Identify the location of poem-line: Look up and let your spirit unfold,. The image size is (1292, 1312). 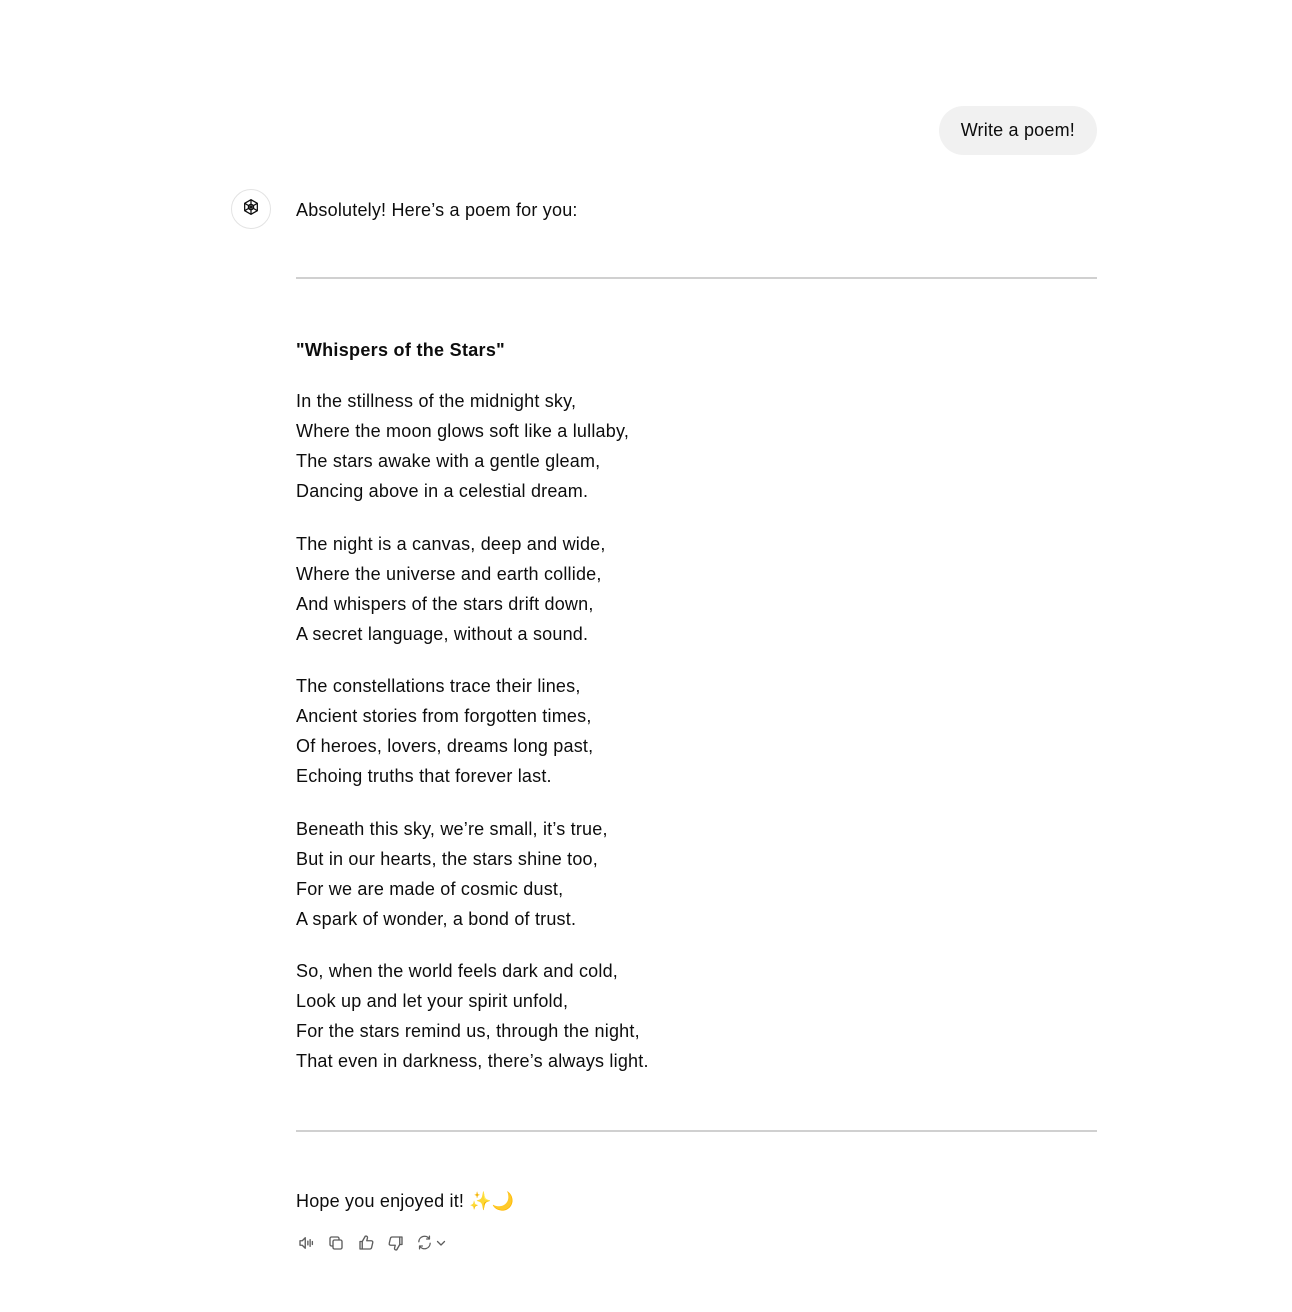
(432, 1001).